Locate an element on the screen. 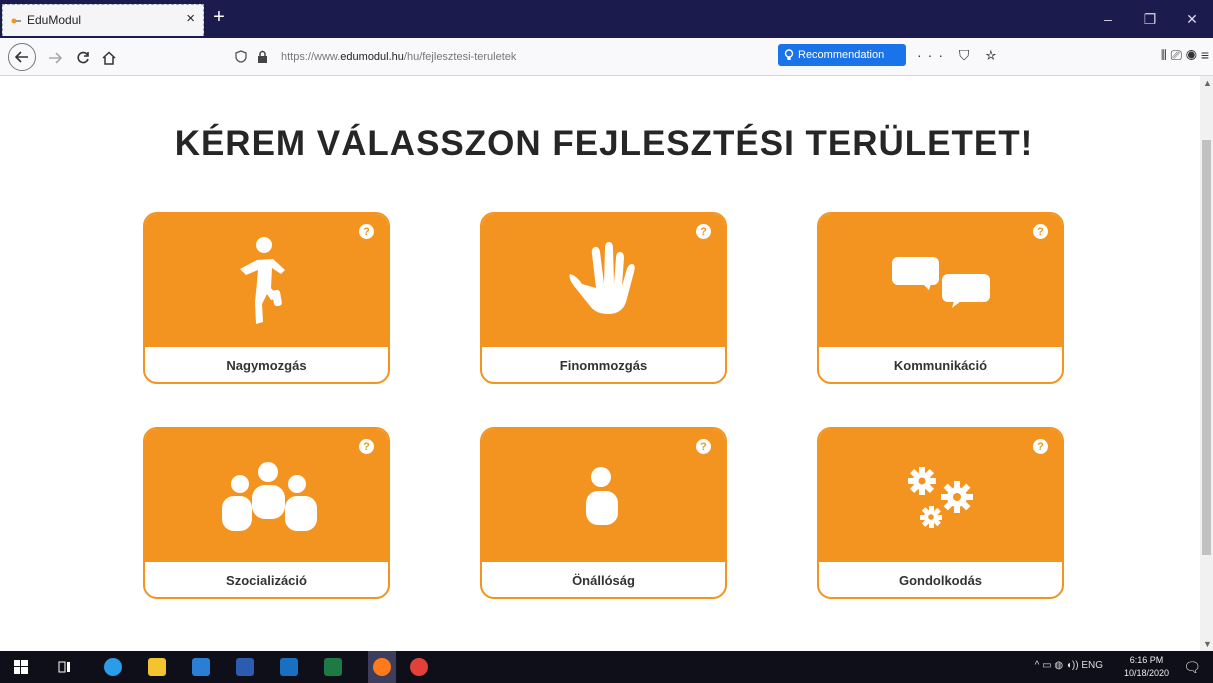 The image size is (1213, 683). file-explorer-icon is located at coordinates (157, 667).